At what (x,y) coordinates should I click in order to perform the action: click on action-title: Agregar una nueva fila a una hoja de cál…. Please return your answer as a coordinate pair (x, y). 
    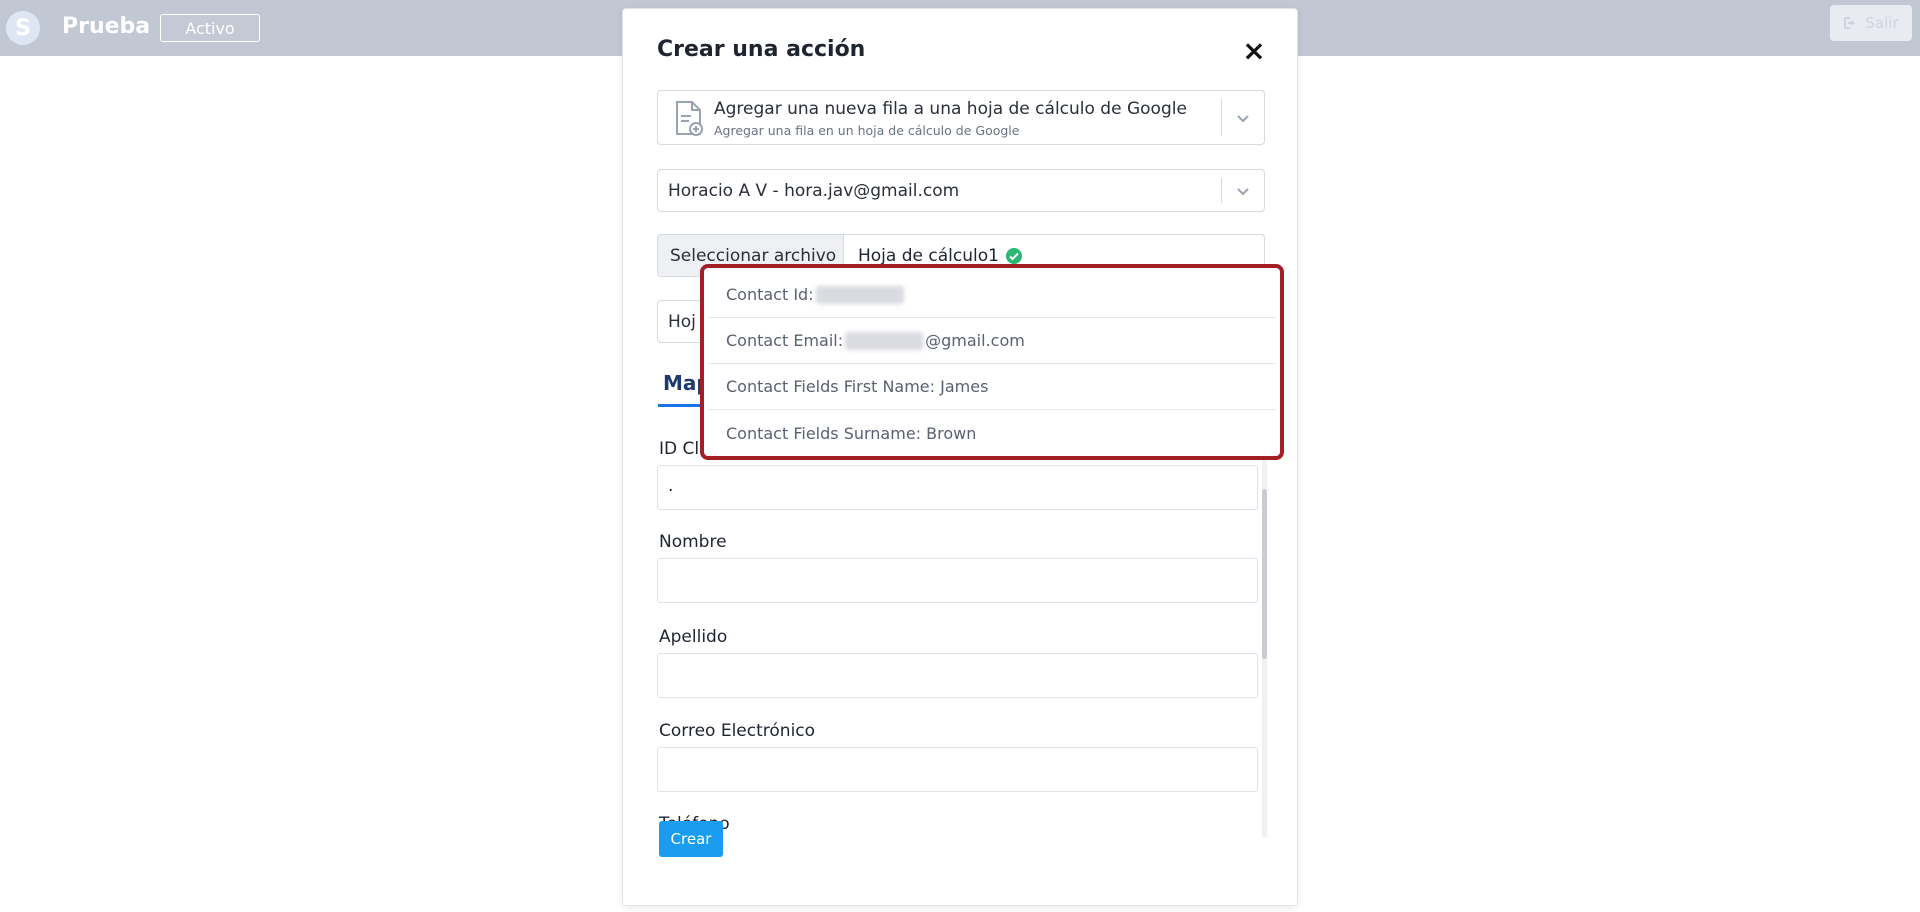
    Looking at the image, I should click on (950, 109).